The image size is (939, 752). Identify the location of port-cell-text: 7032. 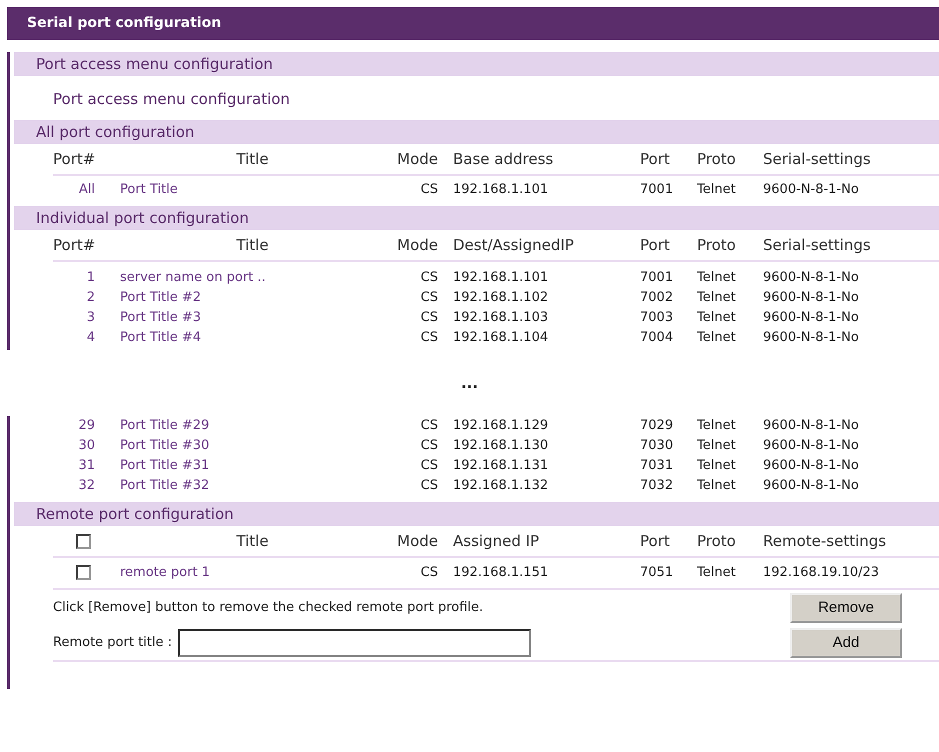
(657, 486).